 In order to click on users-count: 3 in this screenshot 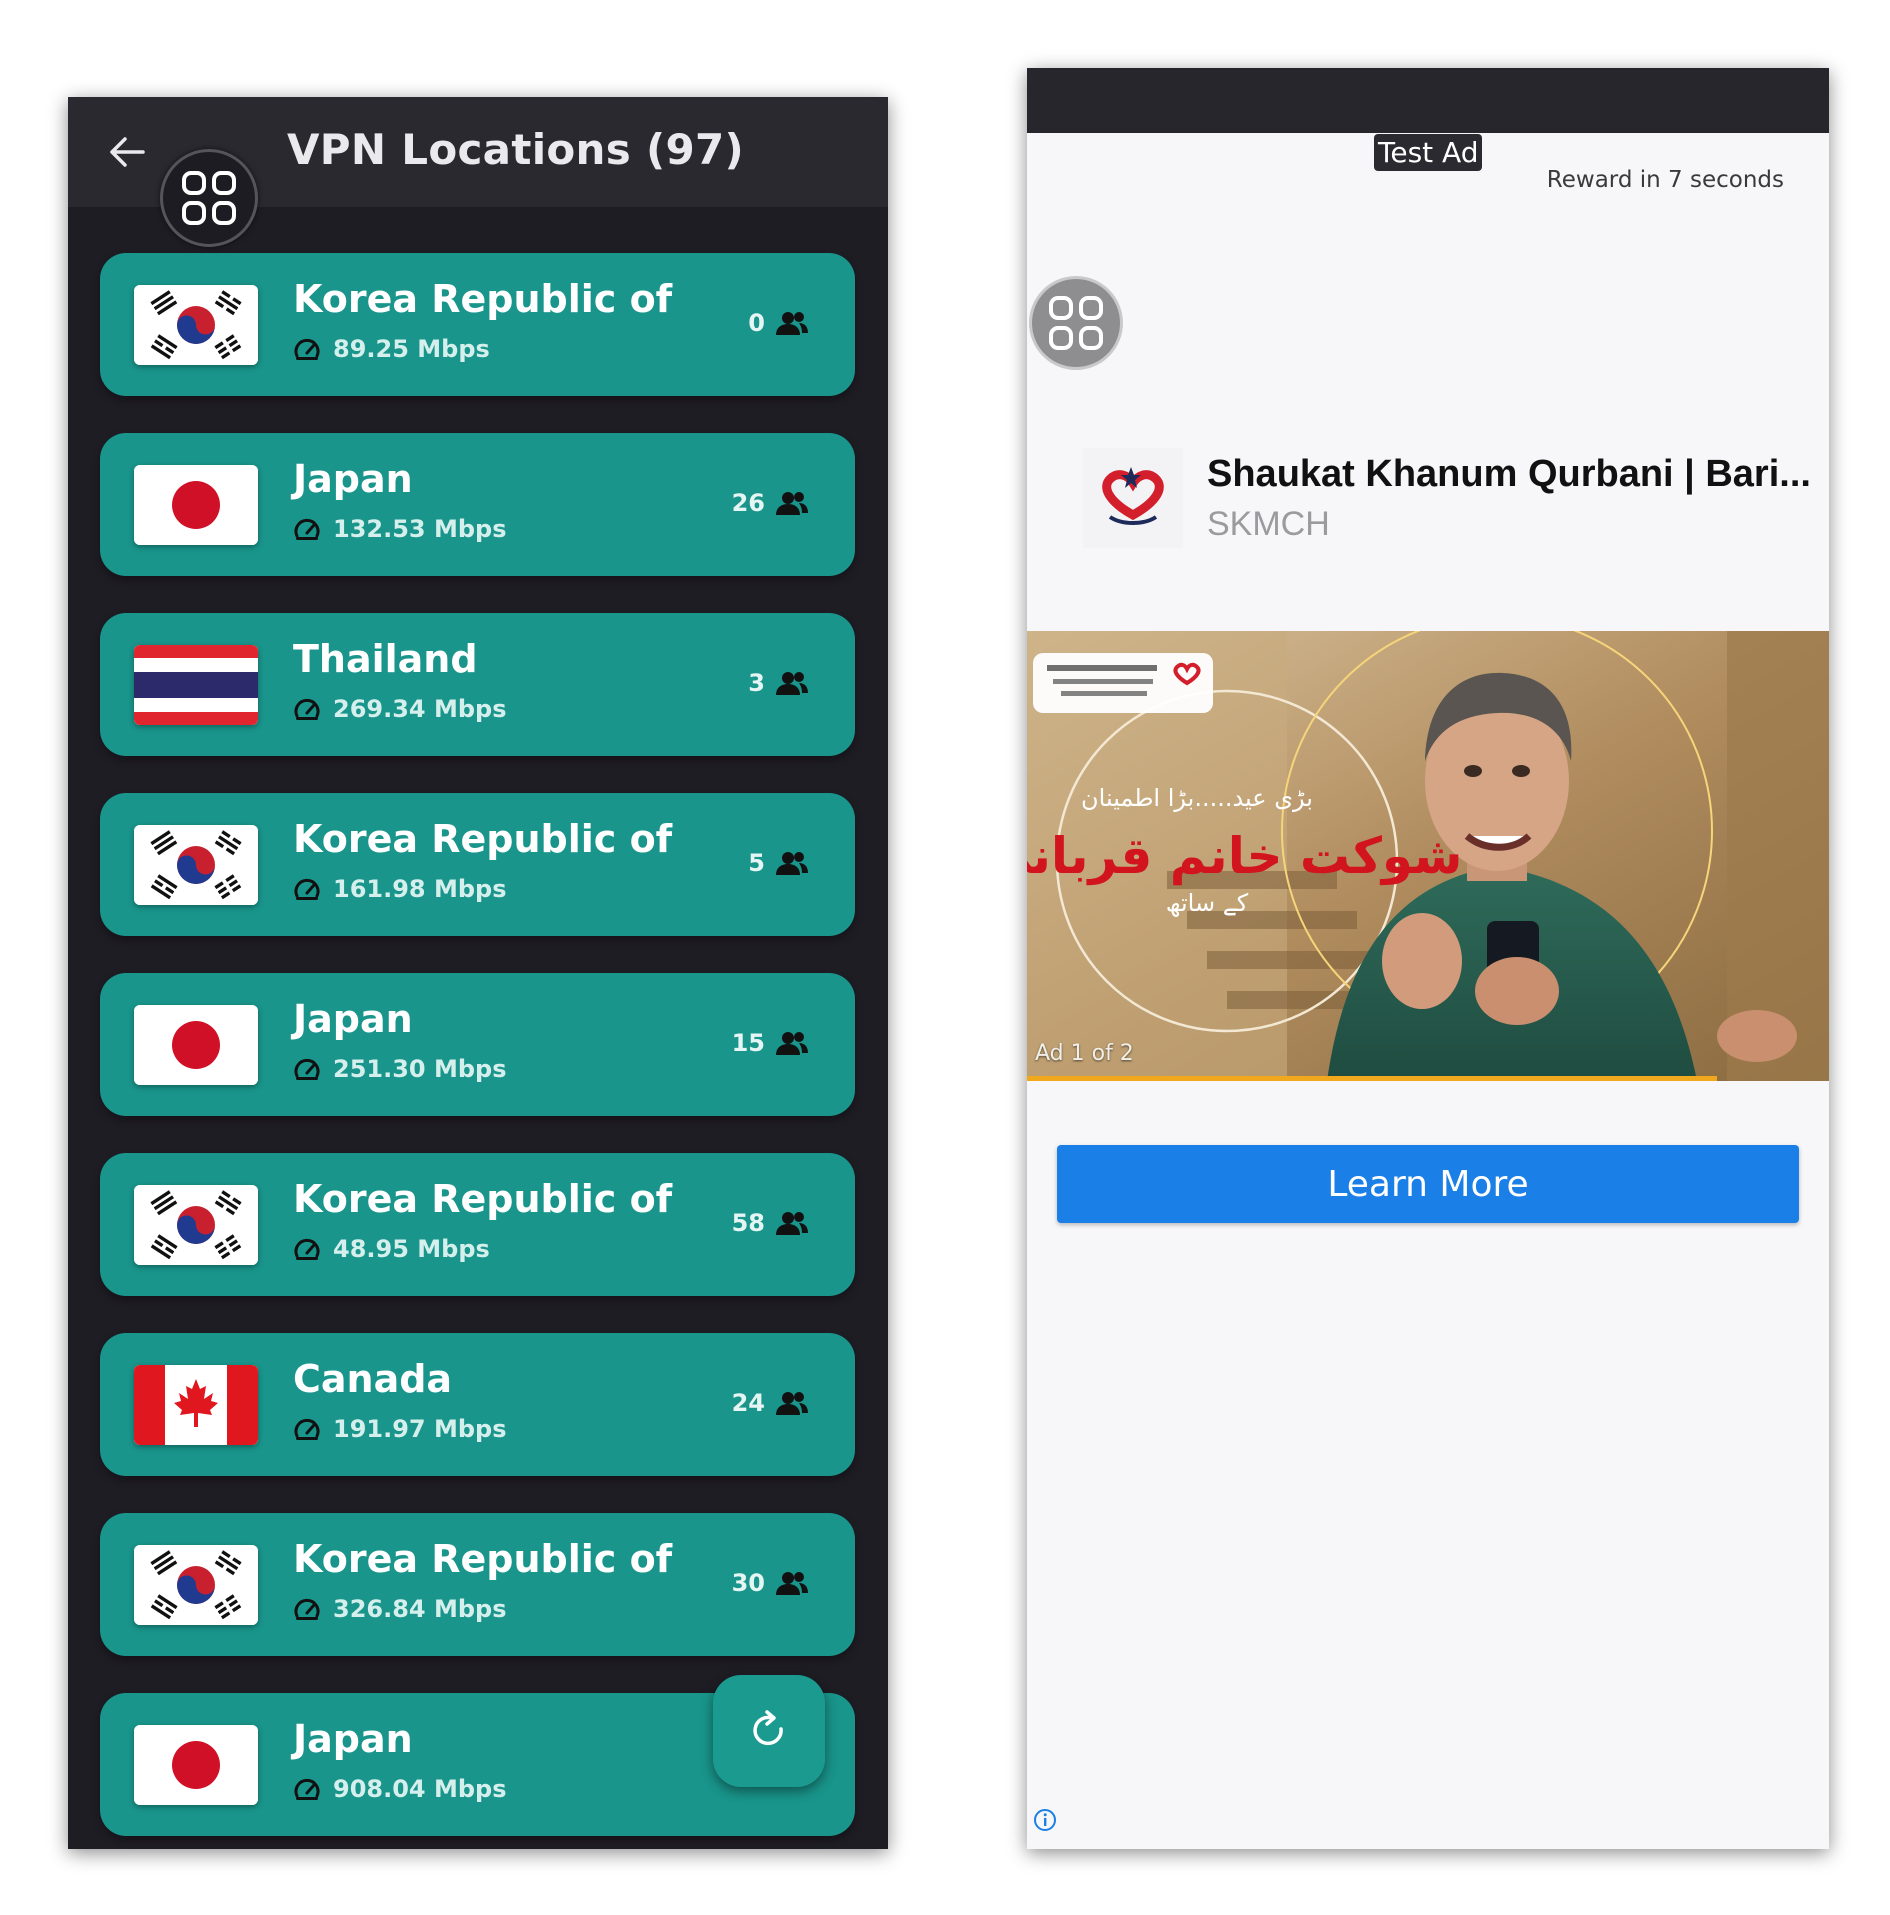, I will do `click(756, 683)`.